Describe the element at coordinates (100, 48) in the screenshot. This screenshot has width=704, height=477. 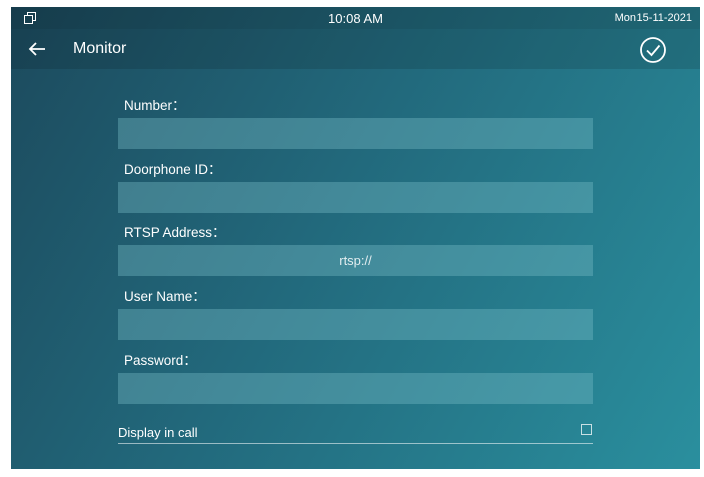
I see `page-title: Monitor` at that location.